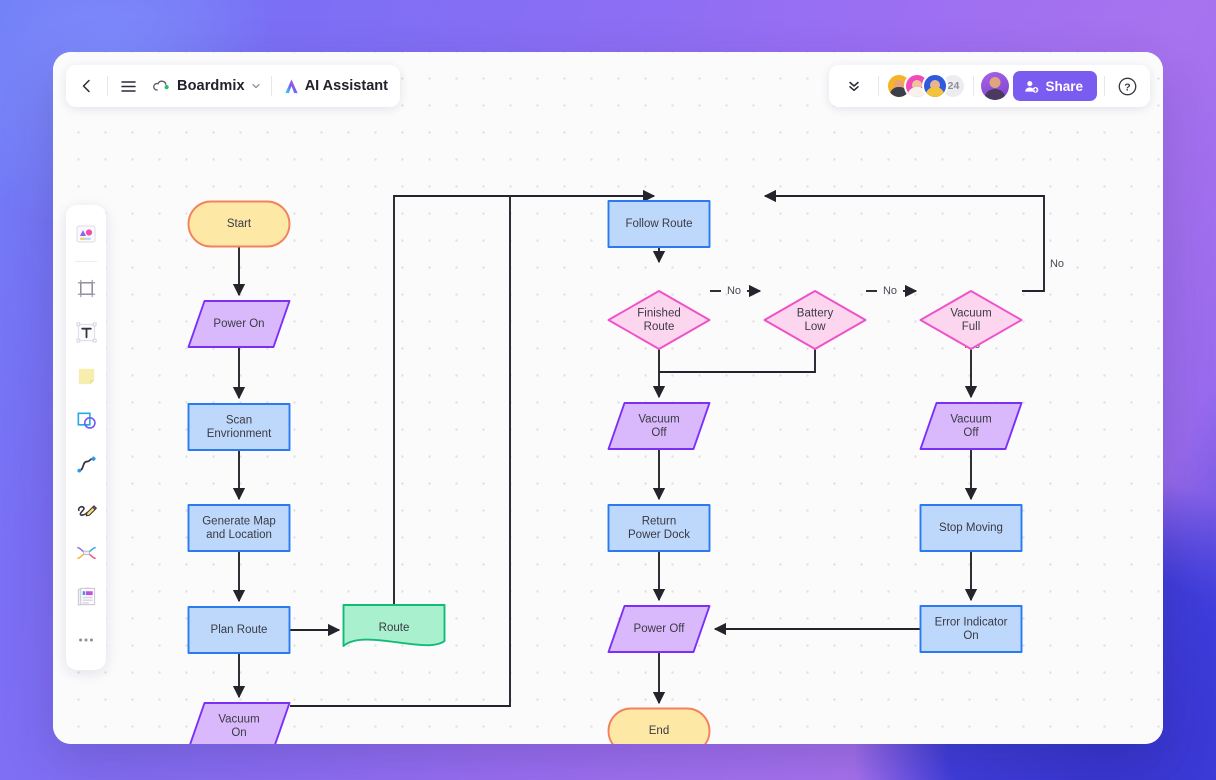 Image resolution: width=1216 pixels, height=780 pixels. I want to click on flow-node-vac_on: Vacuum On, so click(240, 723).